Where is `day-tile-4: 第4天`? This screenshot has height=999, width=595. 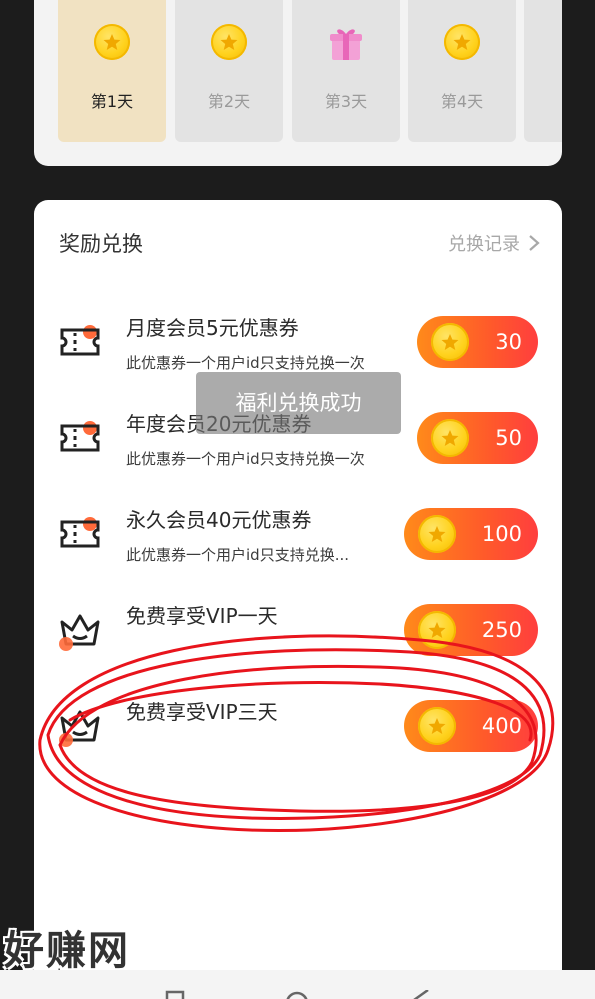
day-tile-4: 第4天 is located at coordinates (462, 71).